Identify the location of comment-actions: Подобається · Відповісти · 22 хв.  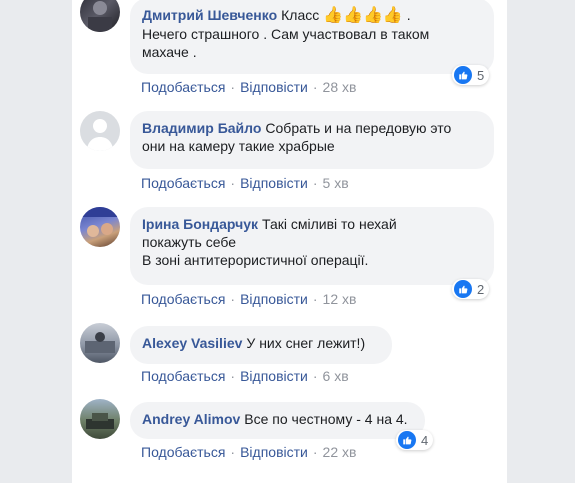
(249, 452).